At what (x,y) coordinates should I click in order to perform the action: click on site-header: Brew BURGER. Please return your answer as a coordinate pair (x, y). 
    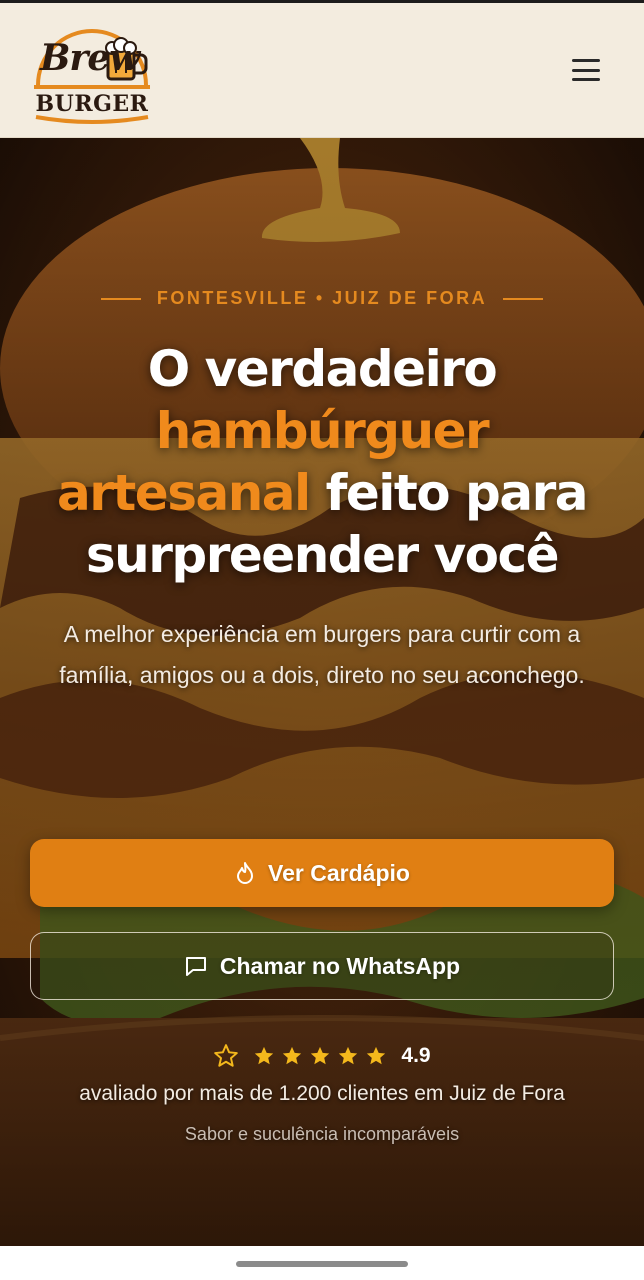
    Looking at the image, I should click on (322, 70).